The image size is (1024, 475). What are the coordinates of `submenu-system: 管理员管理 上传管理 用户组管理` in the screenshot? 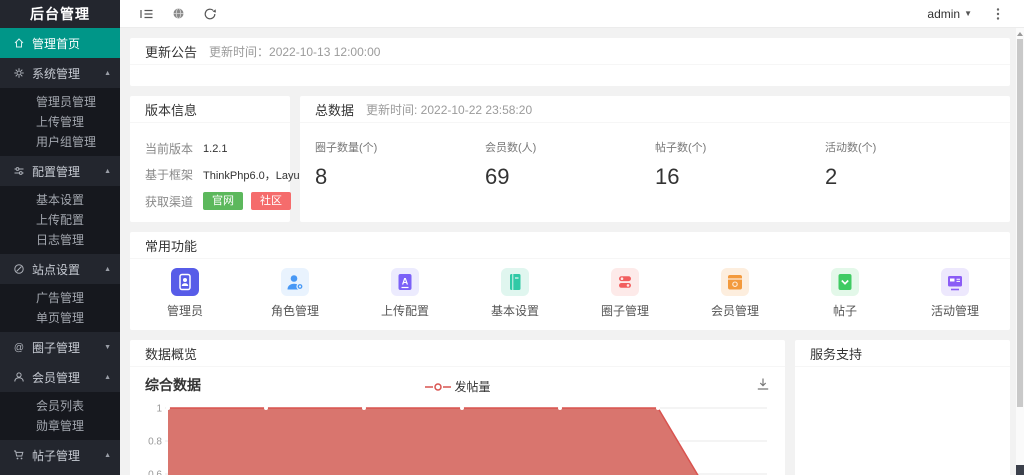 It's located at (60, 122).